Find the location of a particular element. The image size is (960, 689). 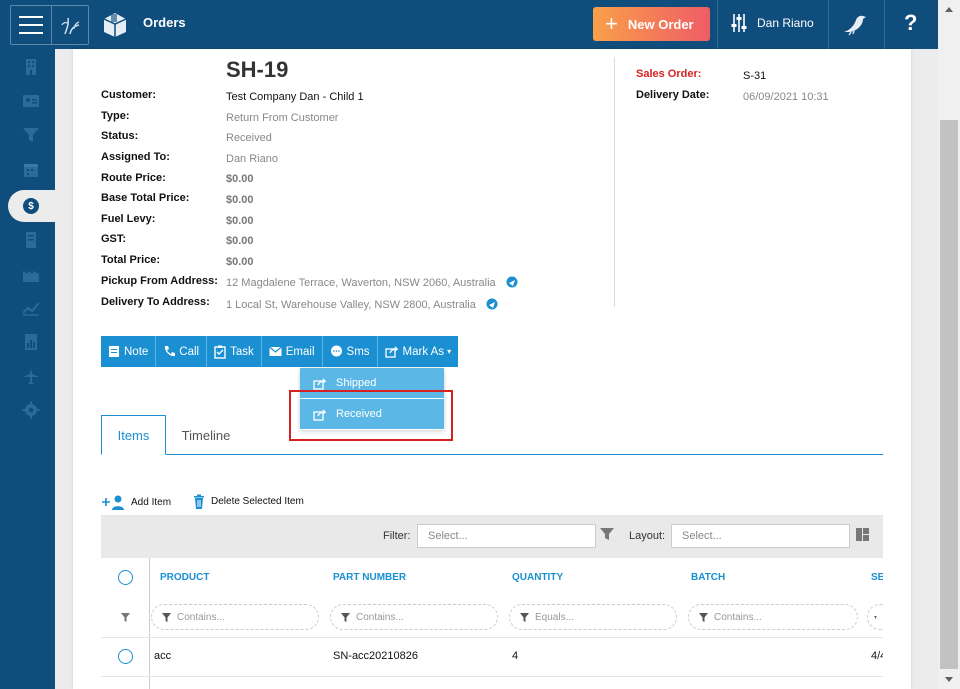

add-item-label: Add Item is located at coordinates (151, 502).